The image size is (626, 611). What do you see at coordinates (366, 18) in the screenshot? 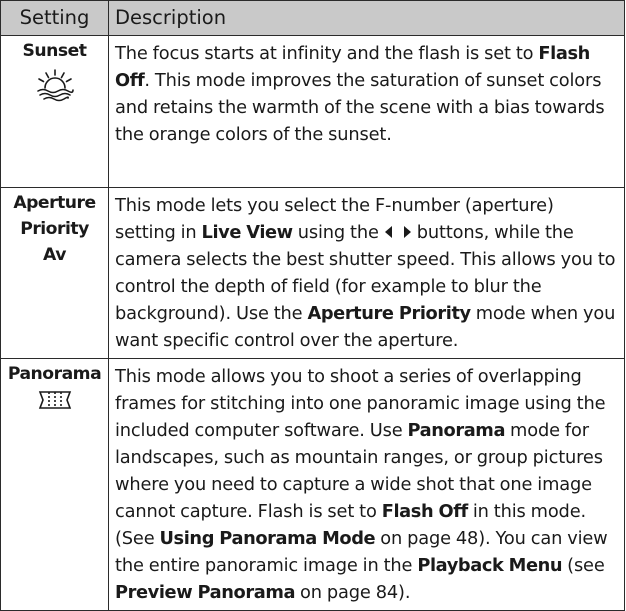
I see `description-column-header: Description` at bounding box center [366, 18].